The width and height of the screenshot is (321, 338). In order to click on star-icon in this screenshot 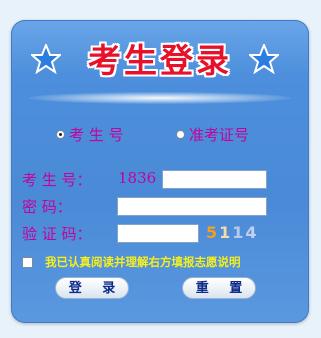, I will do `click(264, 59)`.